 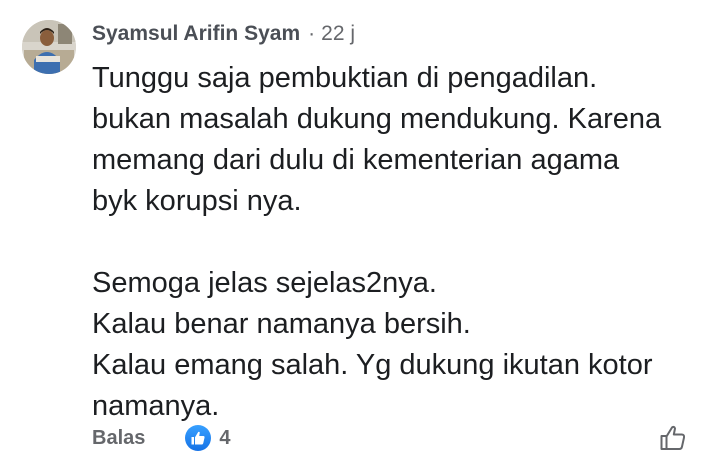 I want to click on avatar, so click(x=49, y=47).